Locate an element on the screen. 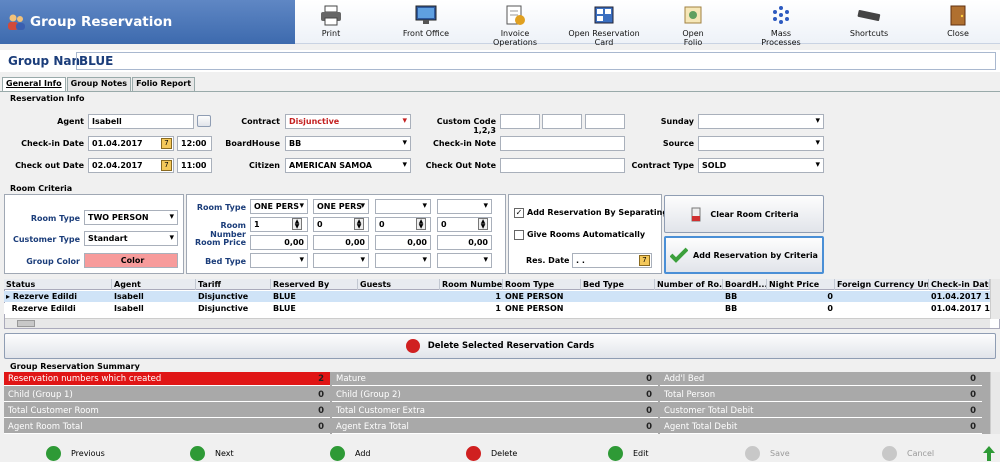  checkin-calendar-icon: 7 is located at coordinates (166, 143).